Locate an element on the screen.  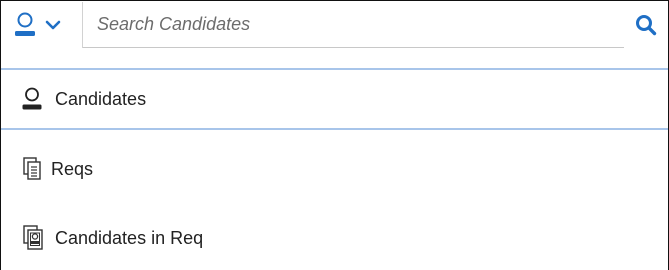
search-icon is located at coordinates (646, 25).